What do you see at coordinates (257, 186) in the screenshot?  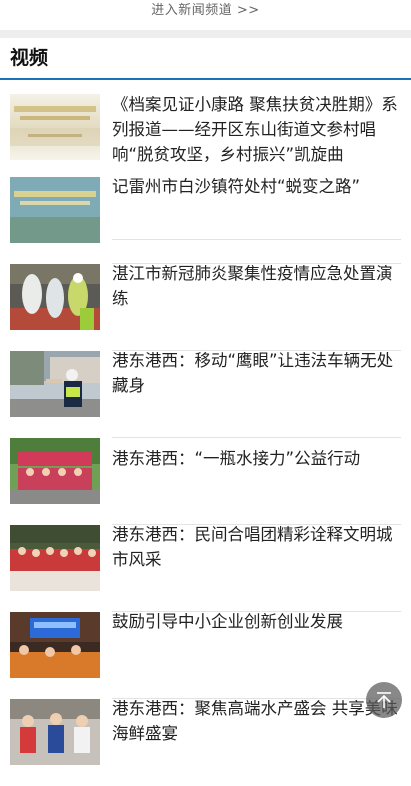 I see `video-title: 记雷州市白沙镇符处村“蜕变之路”` at bounding box center [257, 186].